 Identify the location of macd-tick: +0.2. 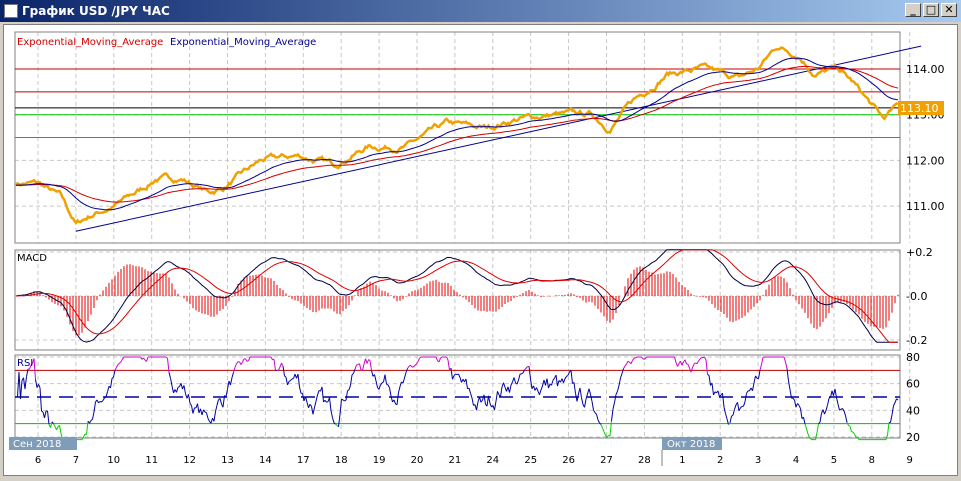
(919, 252).